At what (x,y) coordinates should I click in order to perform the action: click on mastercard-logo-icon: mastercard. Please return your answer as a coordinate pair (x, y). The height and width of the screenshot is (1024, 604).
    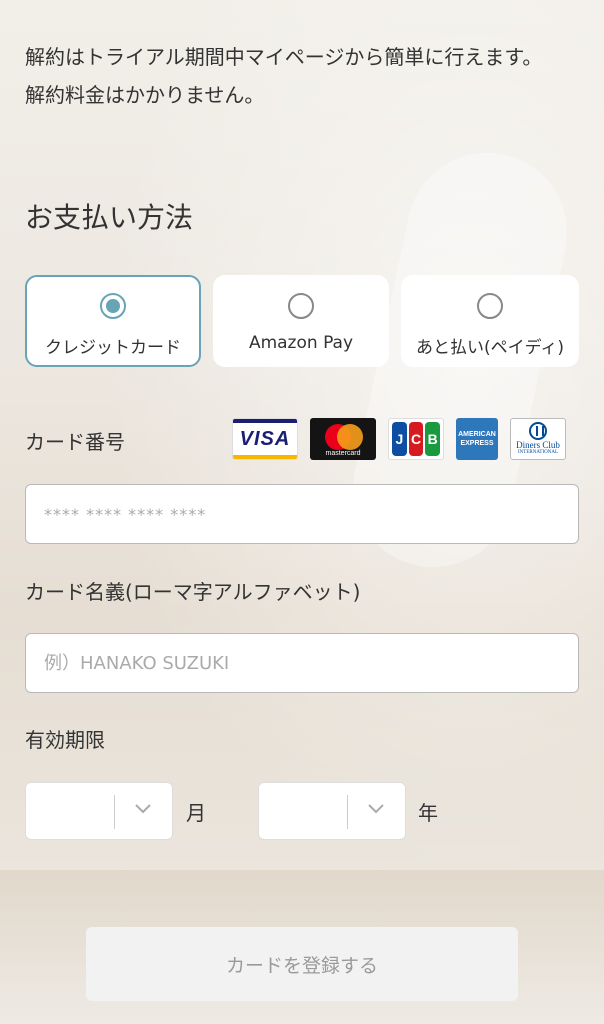
    Looking at the image, I should click on (343, 439).